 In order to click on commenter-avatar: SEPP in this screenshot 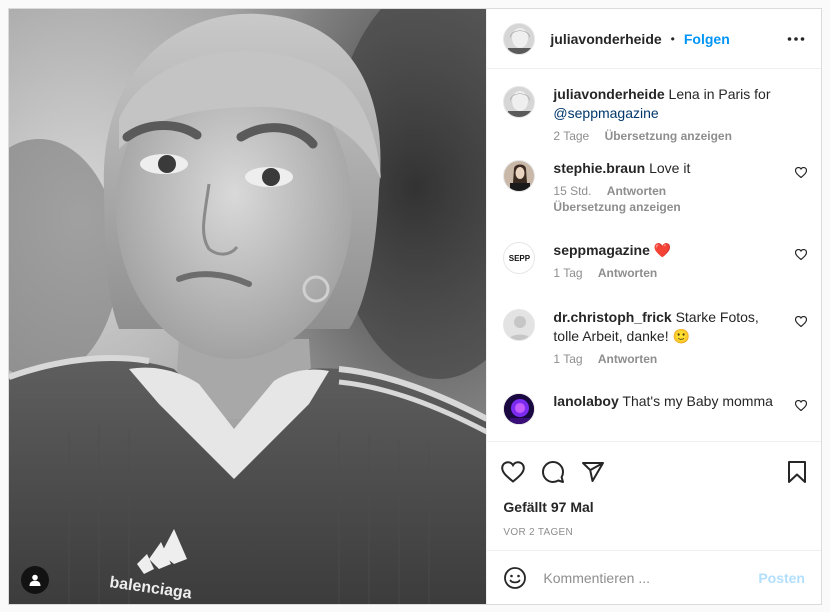, I will do `click(519, 258)`.